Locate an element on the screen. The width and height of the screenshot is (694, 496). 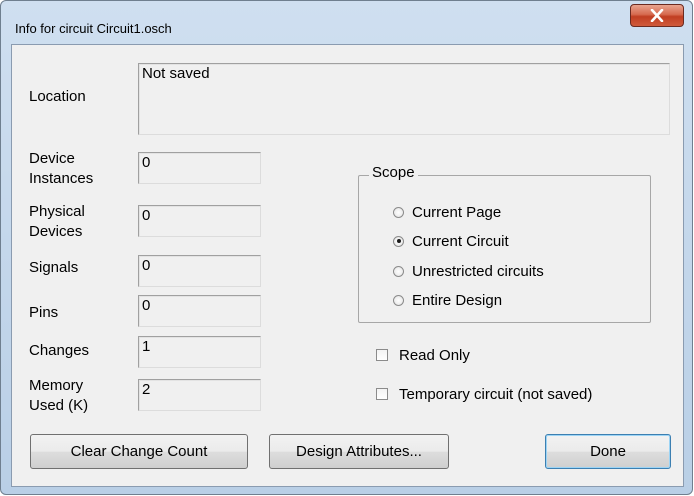
scope-option-label: Current Circuit is located at coordinates (460, 241).